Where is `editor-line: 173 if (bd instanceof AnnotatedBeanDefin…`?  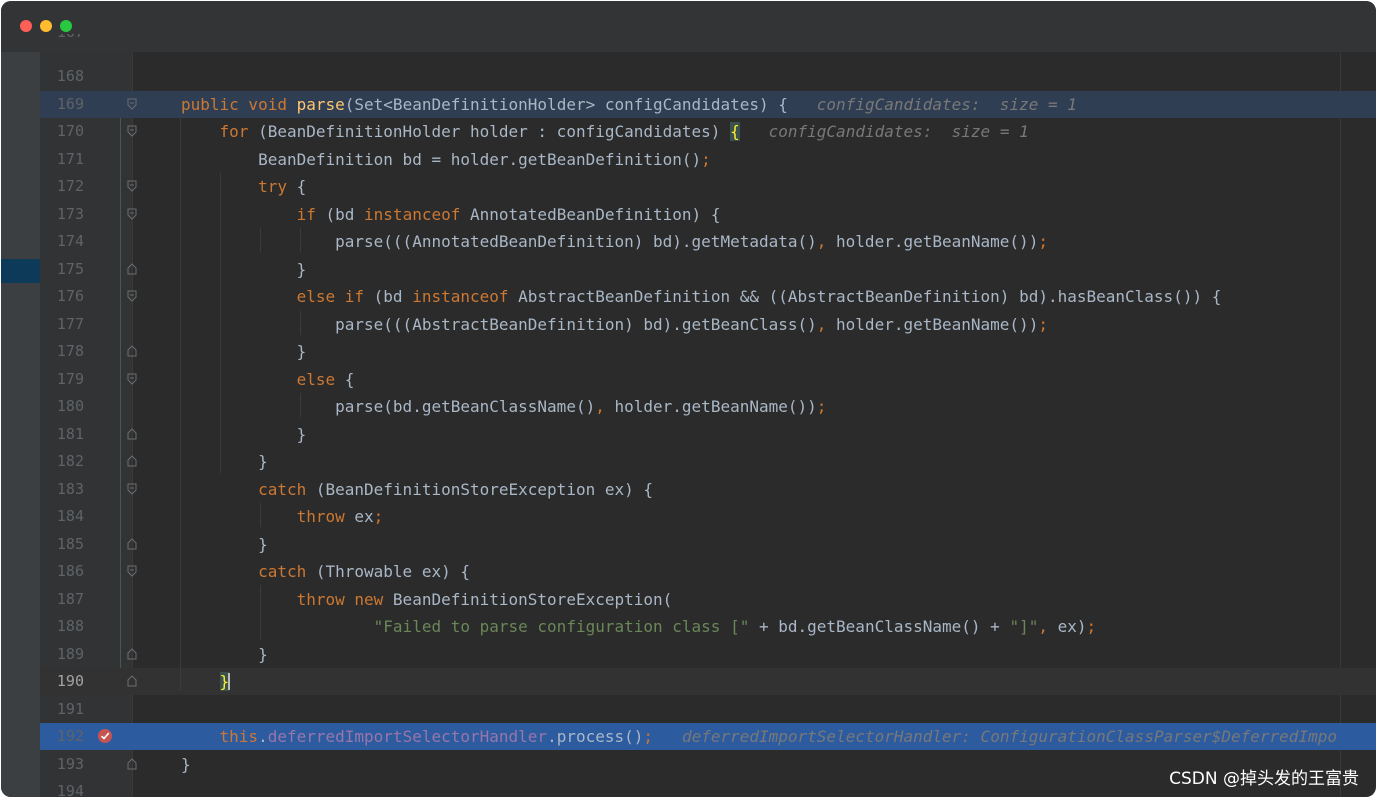
editor-line: 173 if (bd instanceof AnnotatedBeanDefin… is located at coordinates (708, 214).